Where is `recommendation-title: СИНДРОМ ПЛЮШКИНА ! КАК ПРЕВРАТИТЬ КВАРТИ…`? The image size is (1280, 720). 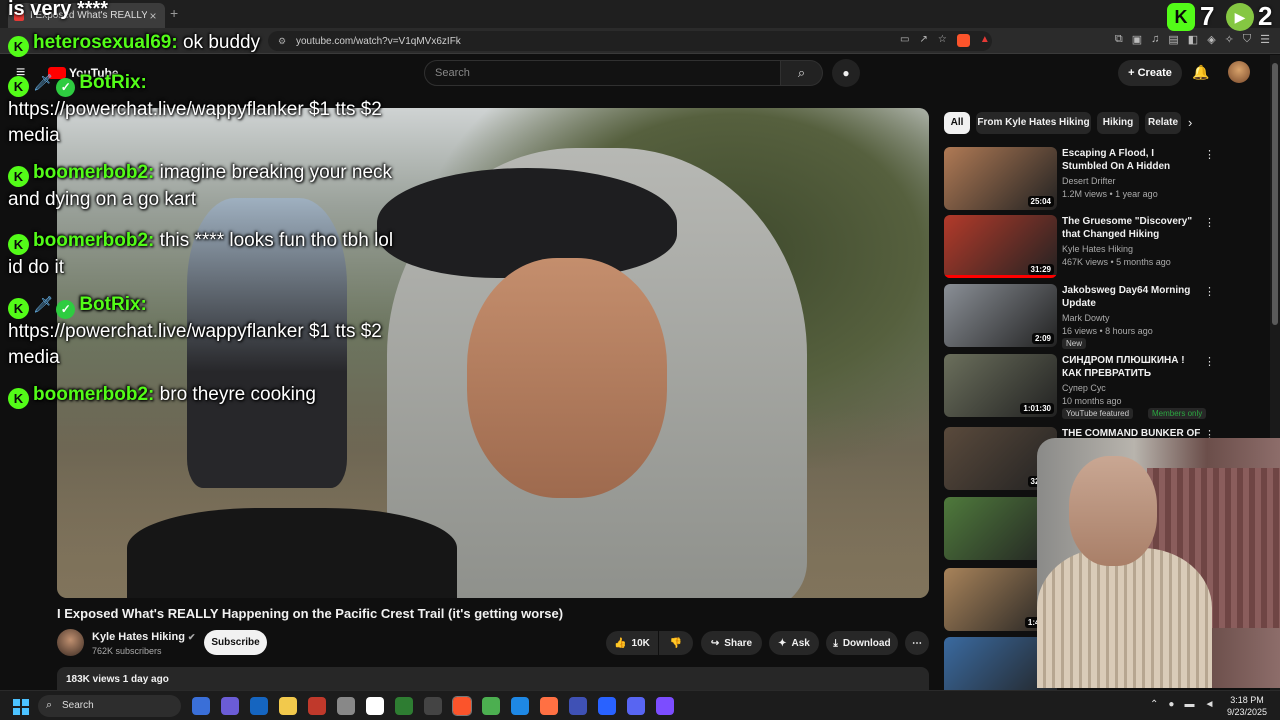 recommendation-title: СИНДРОМ ПЛЮШКИНА ! КАК ПРЕВРАТИТЬ КВАРТИ… is located at coordinates (1132, 367).